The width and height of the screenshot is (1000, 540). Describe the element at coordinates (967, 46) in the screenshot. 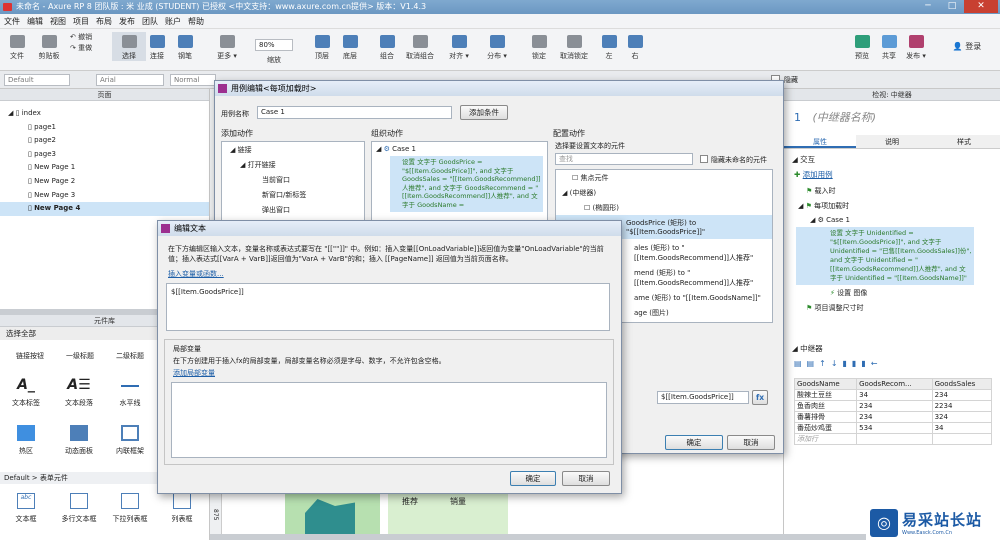

I see `login-button: 👤 登录` at that location.